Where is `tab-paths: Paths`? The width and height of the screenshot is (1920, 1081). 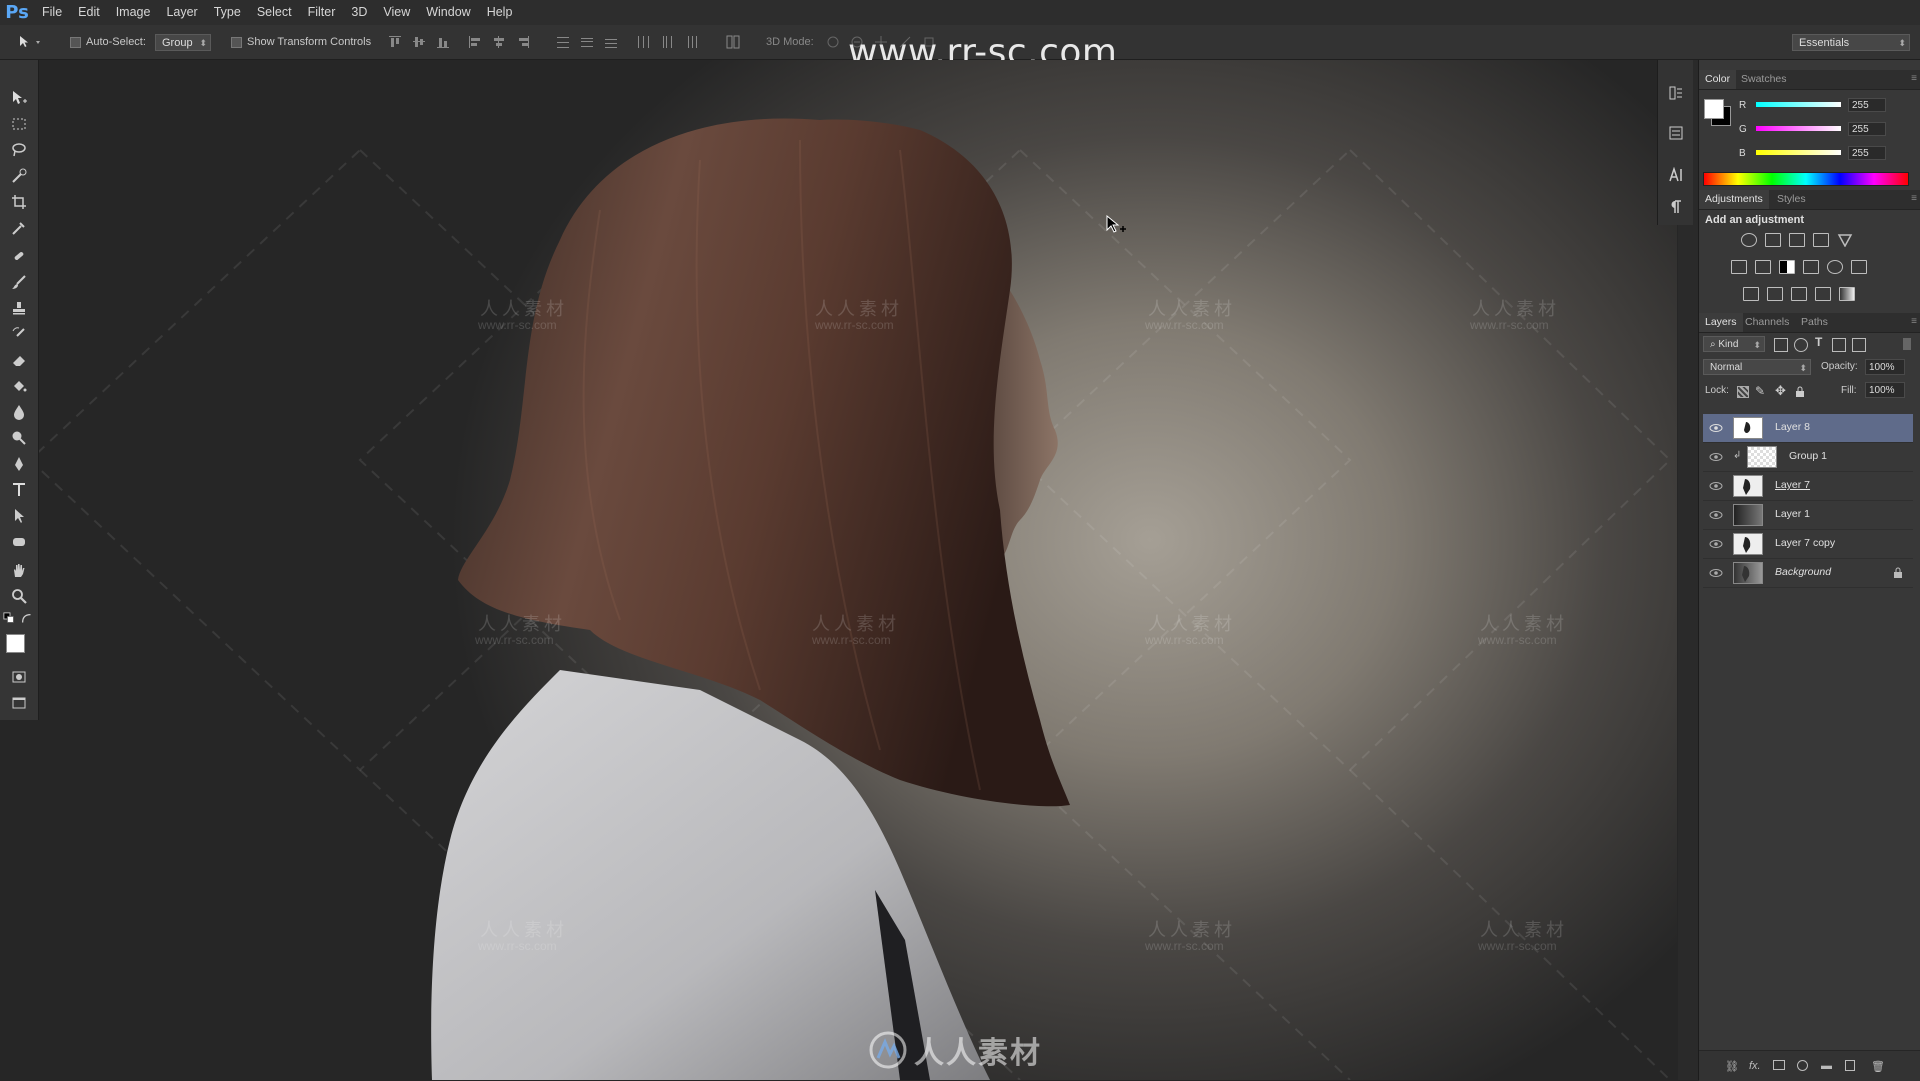
tab-paths: Paths is located at coordinates (1814, 322).